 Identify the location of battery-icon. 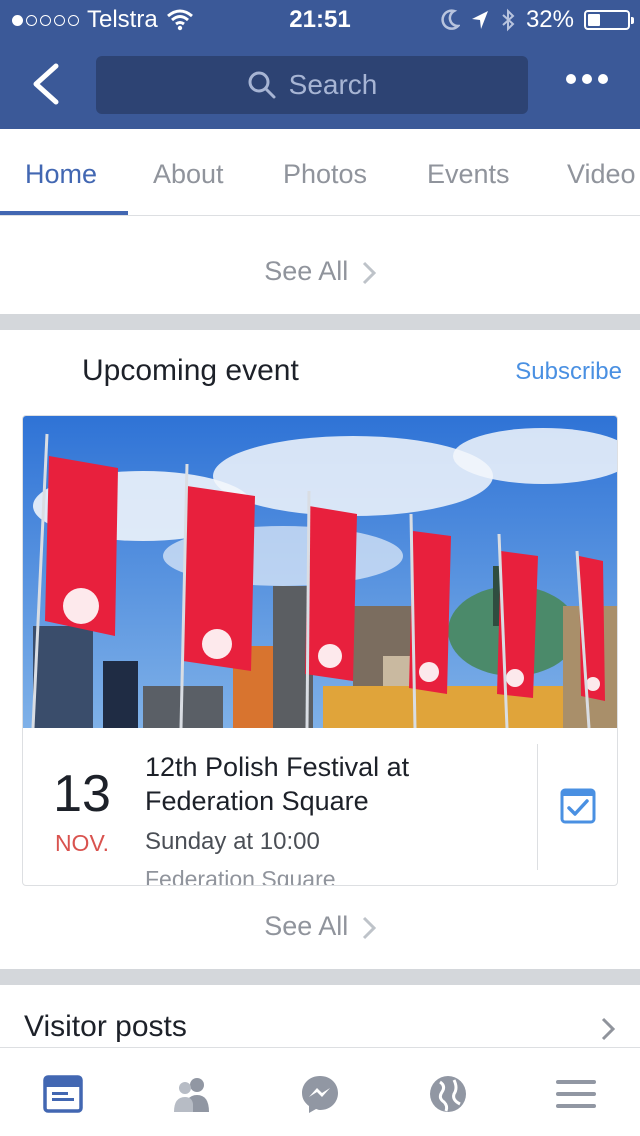
(609, 20).